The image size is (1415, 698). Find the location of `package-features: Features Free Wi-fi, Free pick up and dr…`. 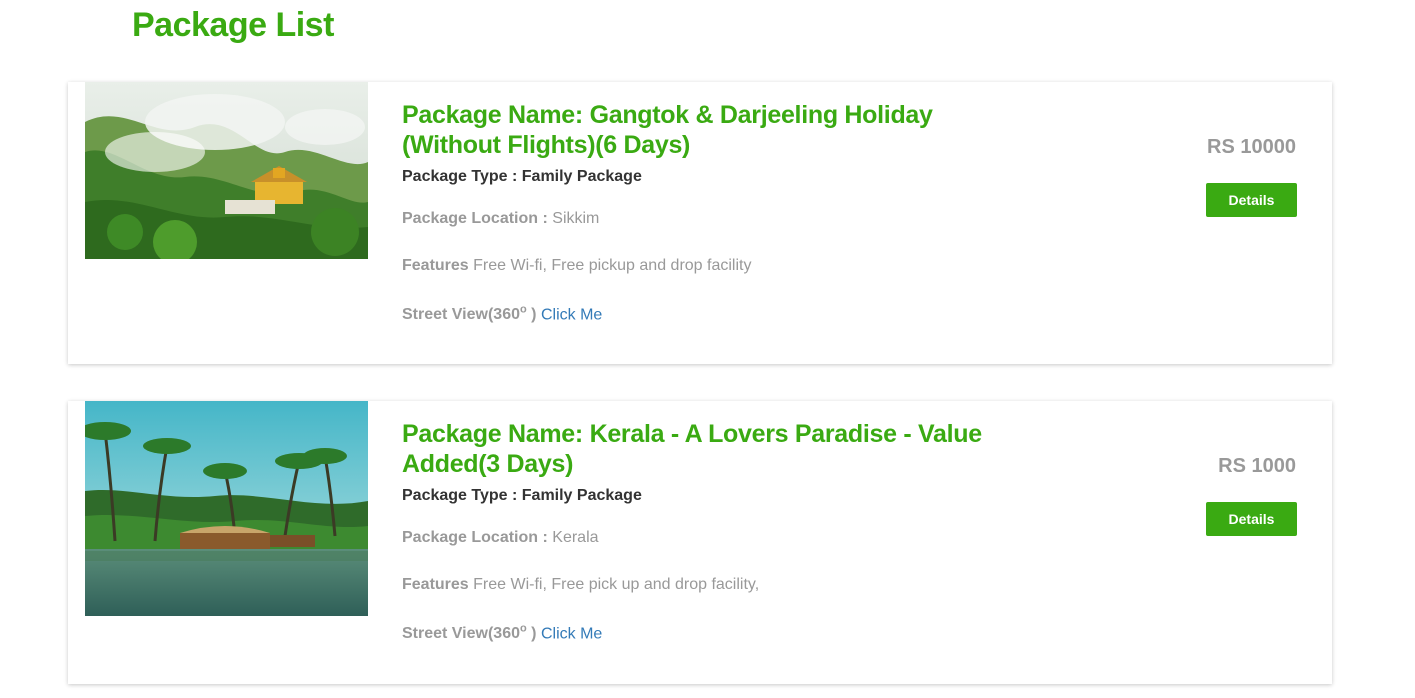

package-features: Features Free Wi-fi, Free pick up and dr… is located at coordinates (707, 585).